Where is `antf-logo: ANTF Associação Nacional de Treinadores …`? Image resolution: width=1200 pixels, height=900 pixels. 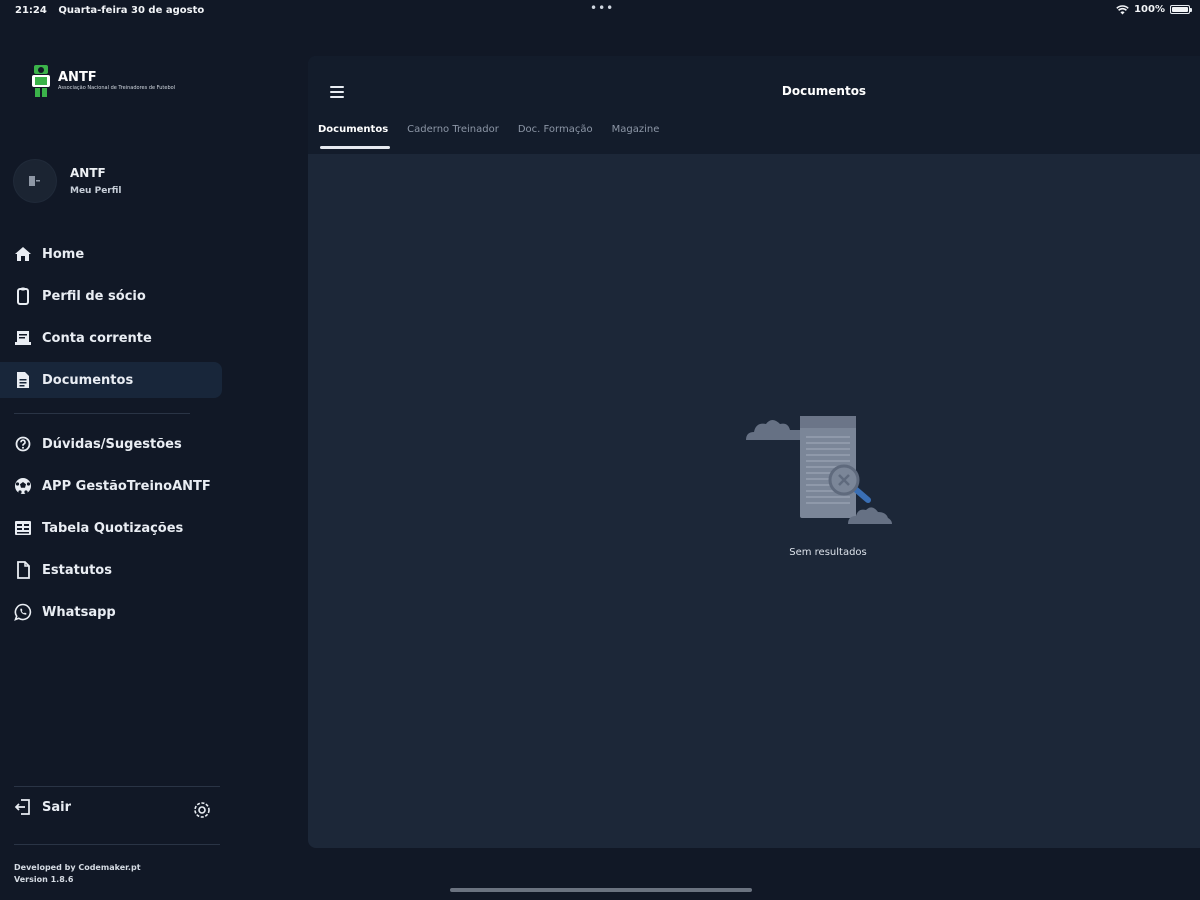
antf-logo: ANTF Associação Nacional de Treinadores … is located at coordinates (106, 81).